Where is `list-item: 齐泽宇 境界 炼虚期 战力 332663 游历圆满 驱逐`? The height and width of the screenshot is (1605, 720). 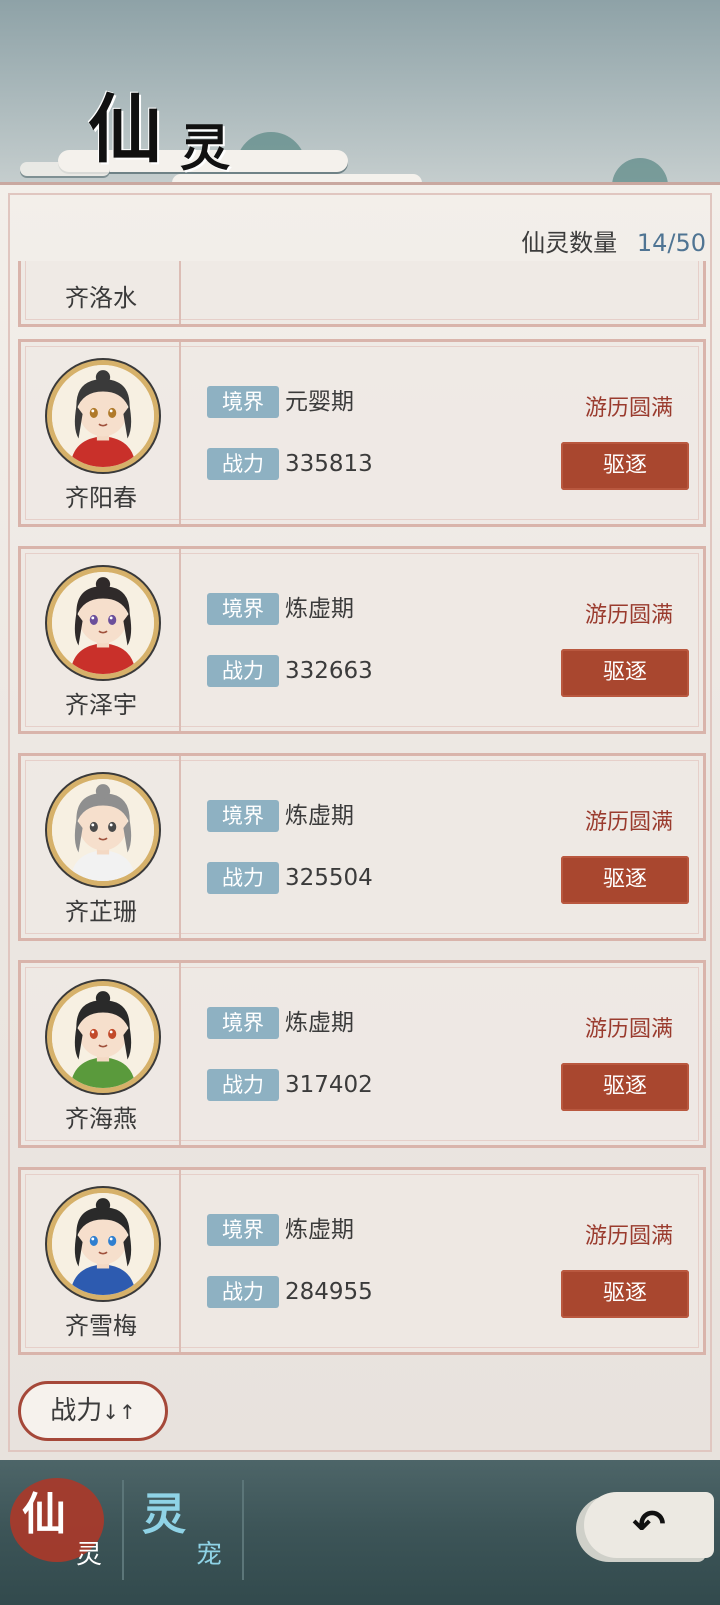 list-item: 齐泽宇 境界 炼虚期 战力 332663 游历圆满 驱逐 is located at coordinates (362, 640).